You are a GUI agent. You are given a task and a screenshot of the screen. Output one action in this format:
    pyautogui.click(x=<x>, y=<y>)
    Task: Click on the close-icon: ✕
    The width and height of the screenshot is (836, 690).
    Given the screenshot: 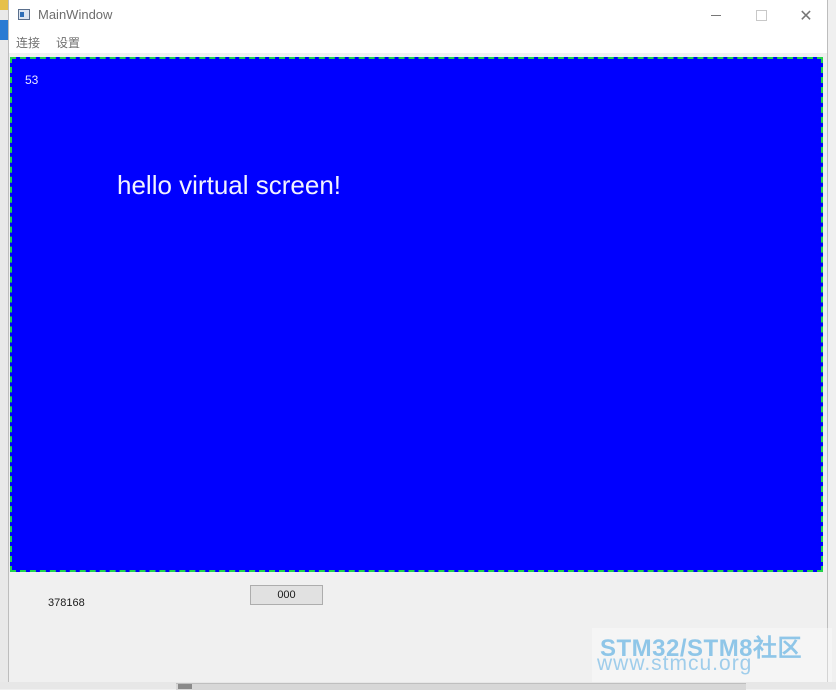 What is the action you would take?
    pyautogui.click(x=806, y=15)
    